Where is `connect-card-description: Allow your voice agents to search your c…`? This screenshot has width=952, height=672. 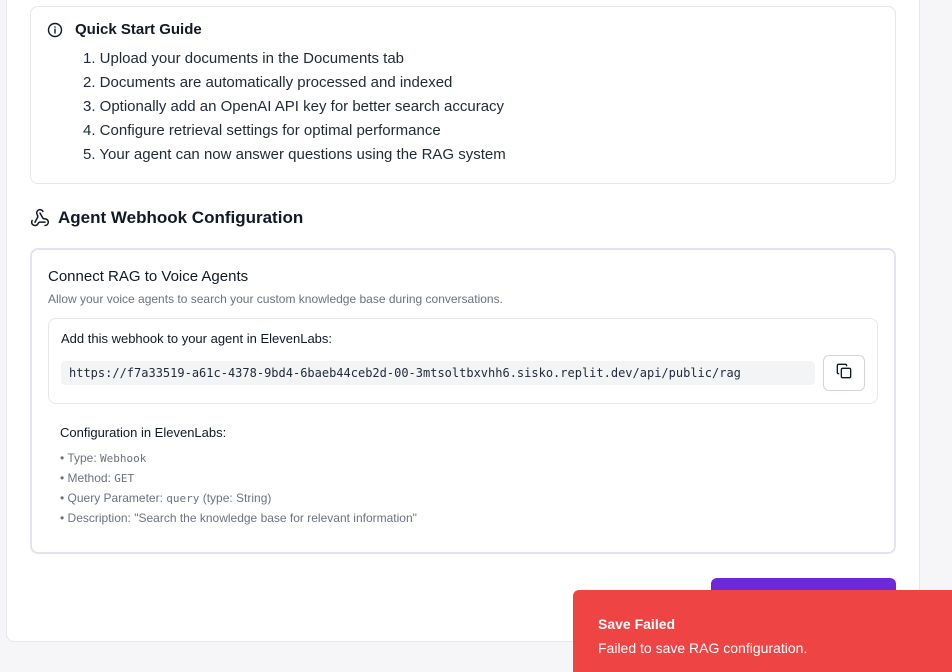
connect-card-description: Allow your voice agents to search your c… is located at coordinates (275, 299).